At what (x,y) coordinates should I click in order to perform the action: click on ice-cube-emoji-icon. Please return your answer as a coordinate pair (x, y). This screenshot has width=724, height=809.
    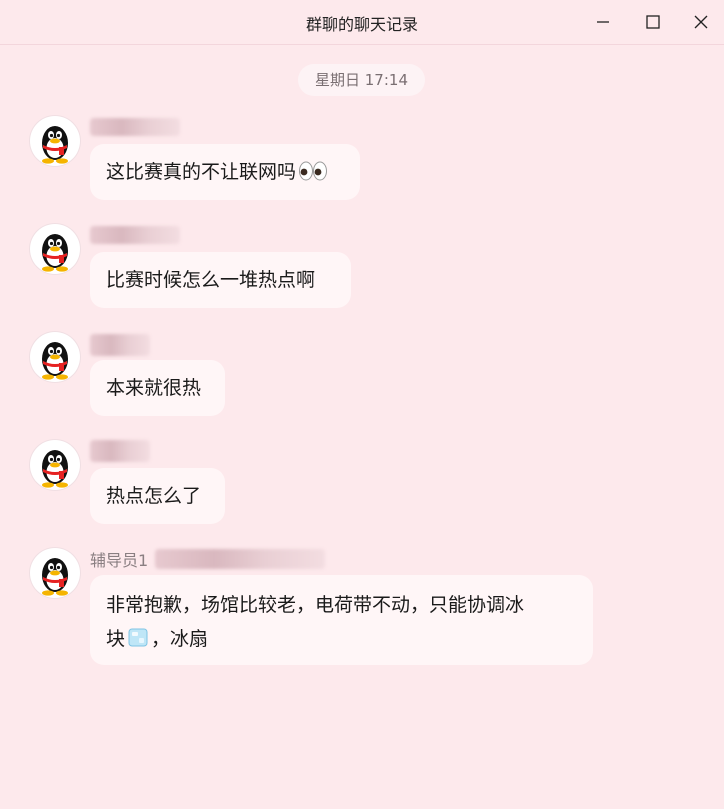
    Looking at the image, I should click on (138, 642).